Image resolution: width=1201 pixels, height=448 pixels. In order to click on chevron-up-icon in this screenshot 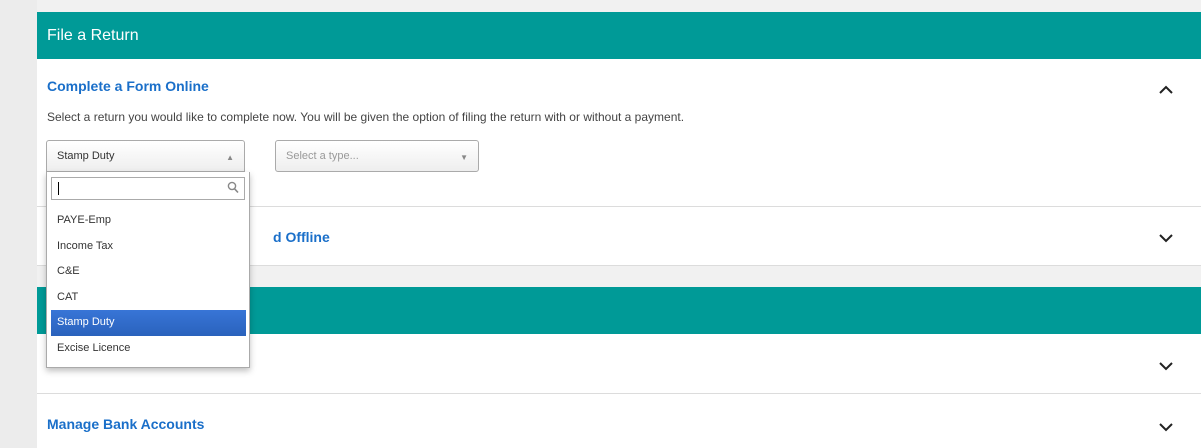, I will do `click(1166, 91)`.